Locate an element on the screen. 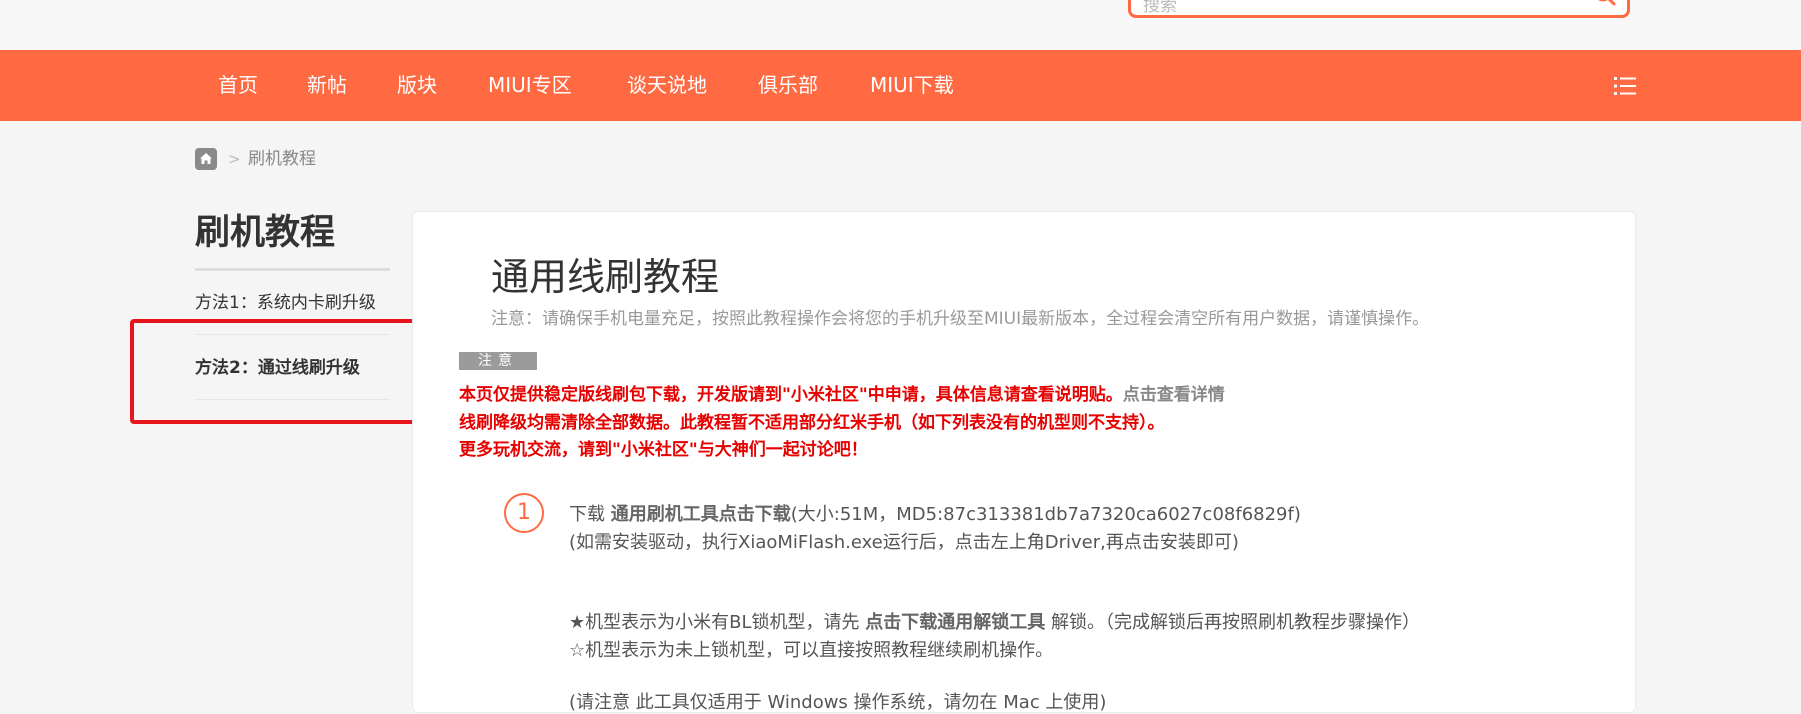 This screenshot has height=714, width=1801. step-number-badge: 1 is located at coordinates (524, 513).